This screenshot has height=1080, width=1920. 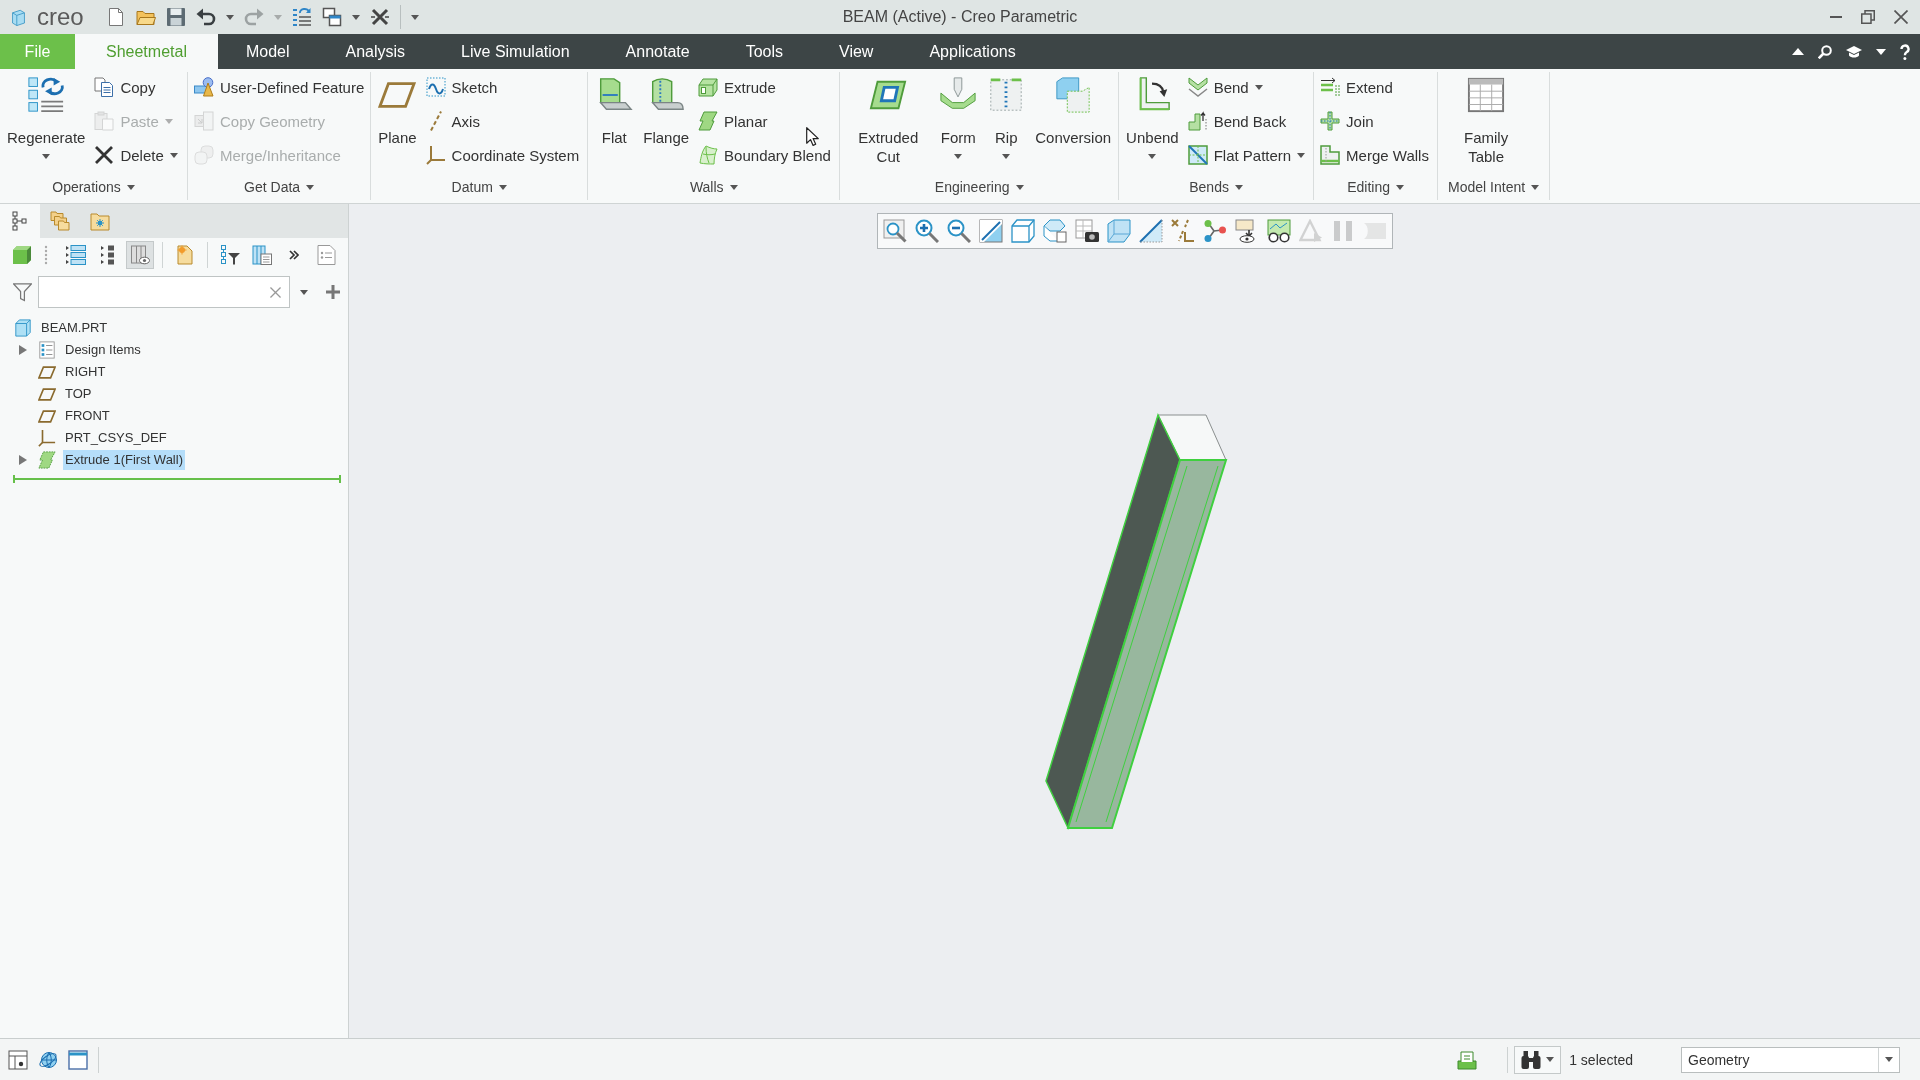 What do you see at coordinates (515, 51) in the screenshot?
I see `ribbon-tab: Live Simulation` at bounding box center [515, 51].